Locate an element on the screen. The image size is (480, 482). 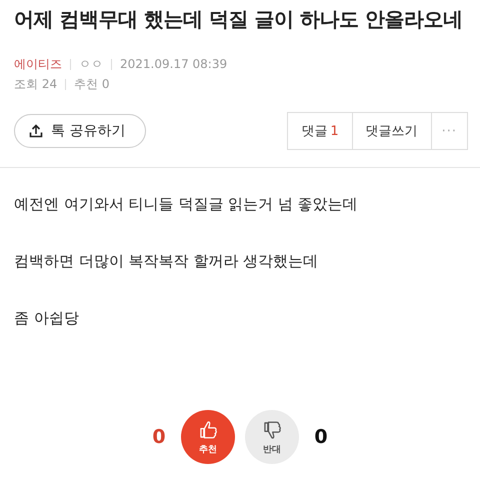
upvote-button: 추천 is located at coordinates (208, 437).